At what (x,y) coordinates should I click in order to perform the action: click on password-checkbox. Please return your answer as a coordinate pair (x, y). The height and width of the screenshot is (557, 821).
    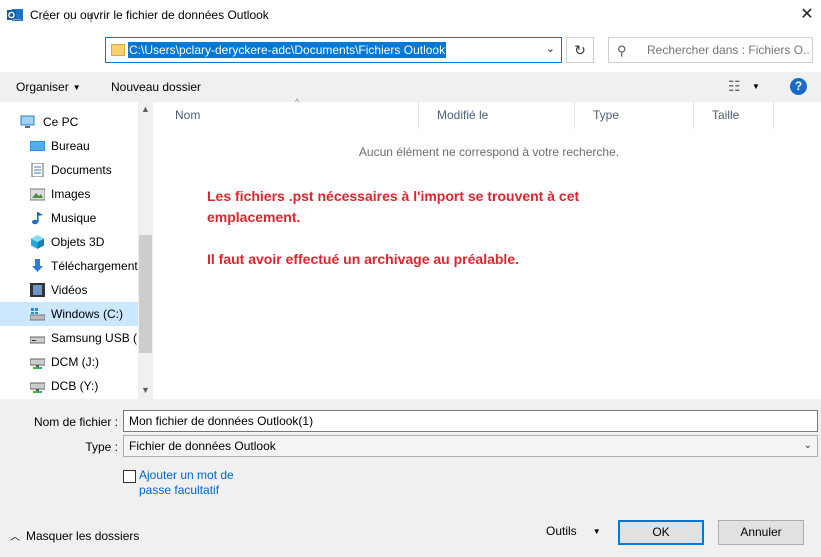
    Looking at the image, I should click on (129, 476).